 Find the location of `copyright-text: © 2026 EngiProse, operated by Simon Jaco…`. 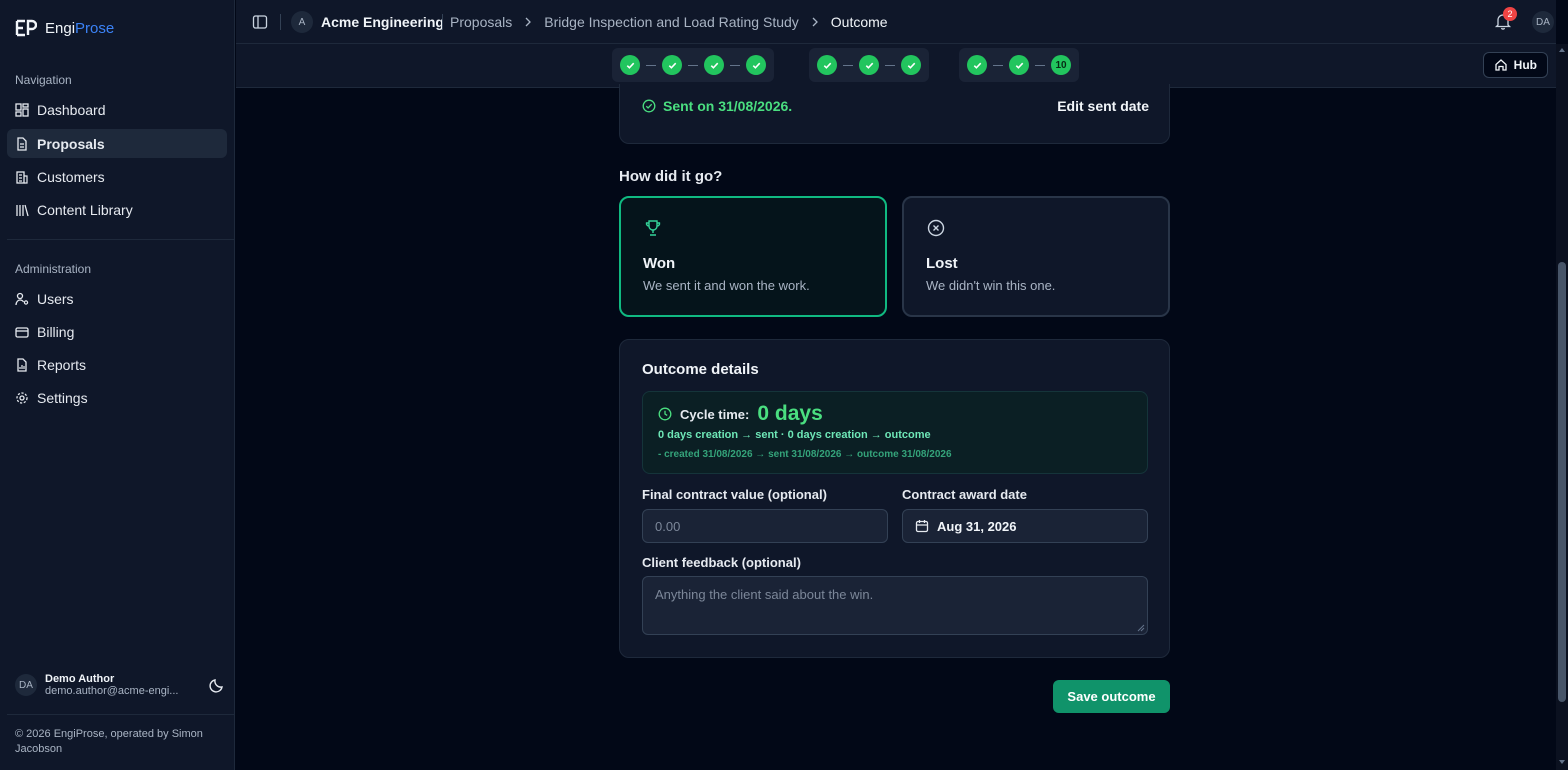

copyright-text: © 2026 EngiProse, operated by Simon Jaco… is located at coordinates (109, 741).